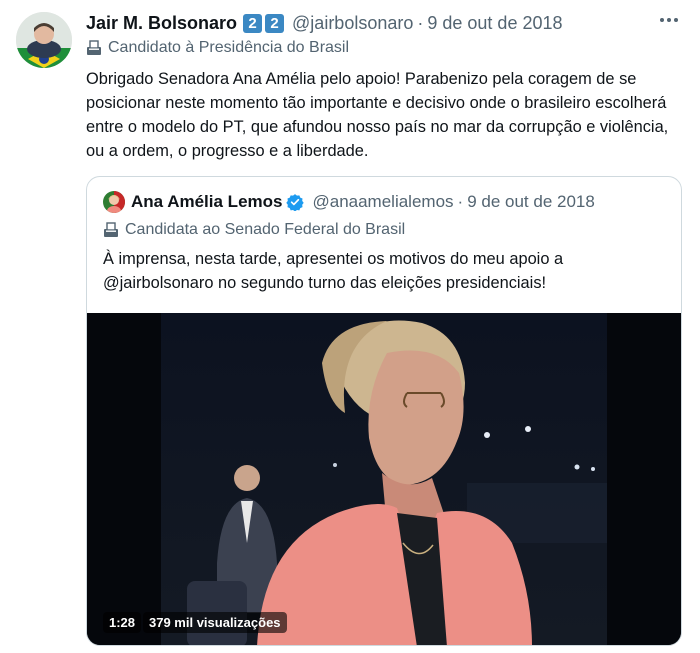 This screenshot has width=700, height=653. I want to click on quoted-author-avatar, so click(114, 202).